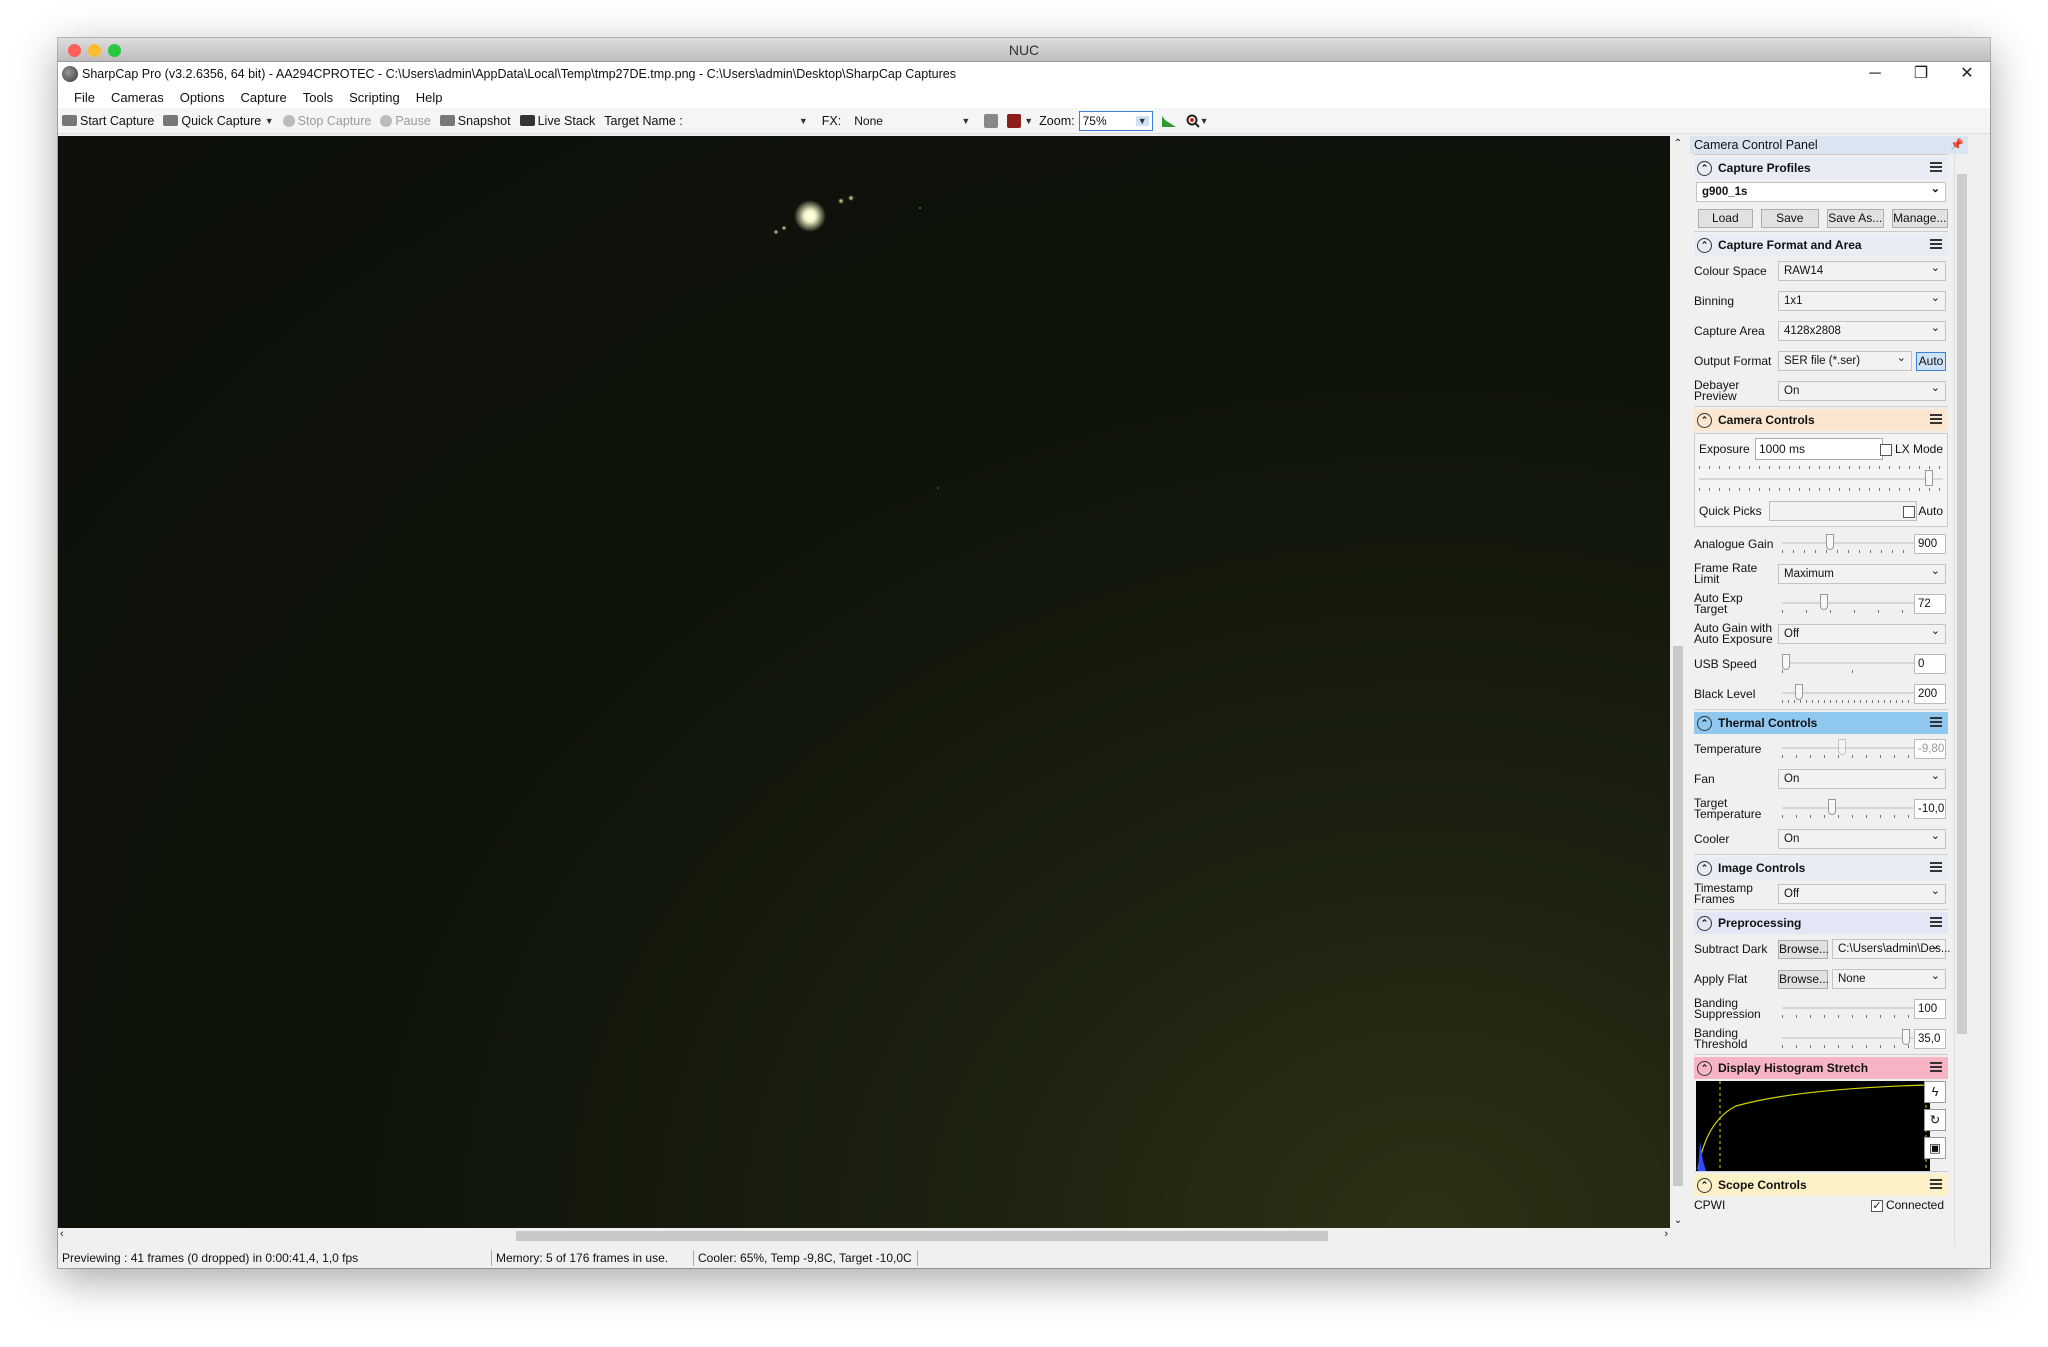 The height and width of the screenshot is (1347, 2048). Describe the element at coordinates (269, 121) in the screenshot. I see `dropdown-arrow-icon: ▼` at that location.